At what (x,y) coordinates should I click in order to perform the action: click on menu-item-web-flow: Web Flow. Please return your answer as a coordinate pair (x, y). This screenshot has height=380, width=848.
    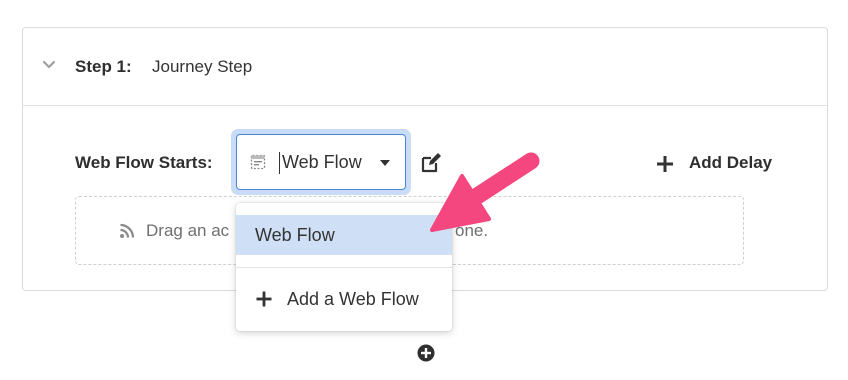
    Looking at the image, I should click on (344, 235).